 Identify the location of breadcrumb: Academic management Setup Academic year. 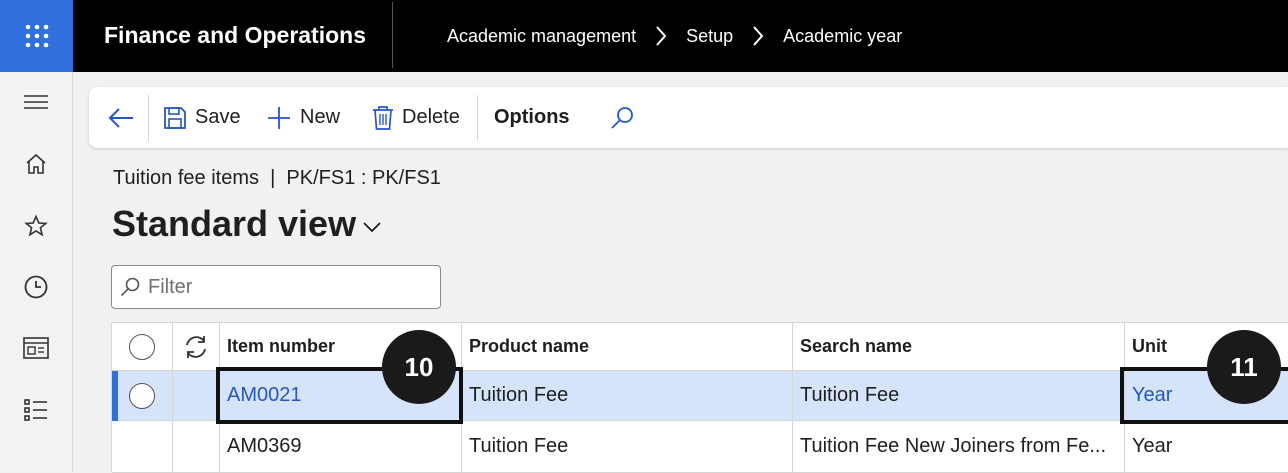
(674, 36).